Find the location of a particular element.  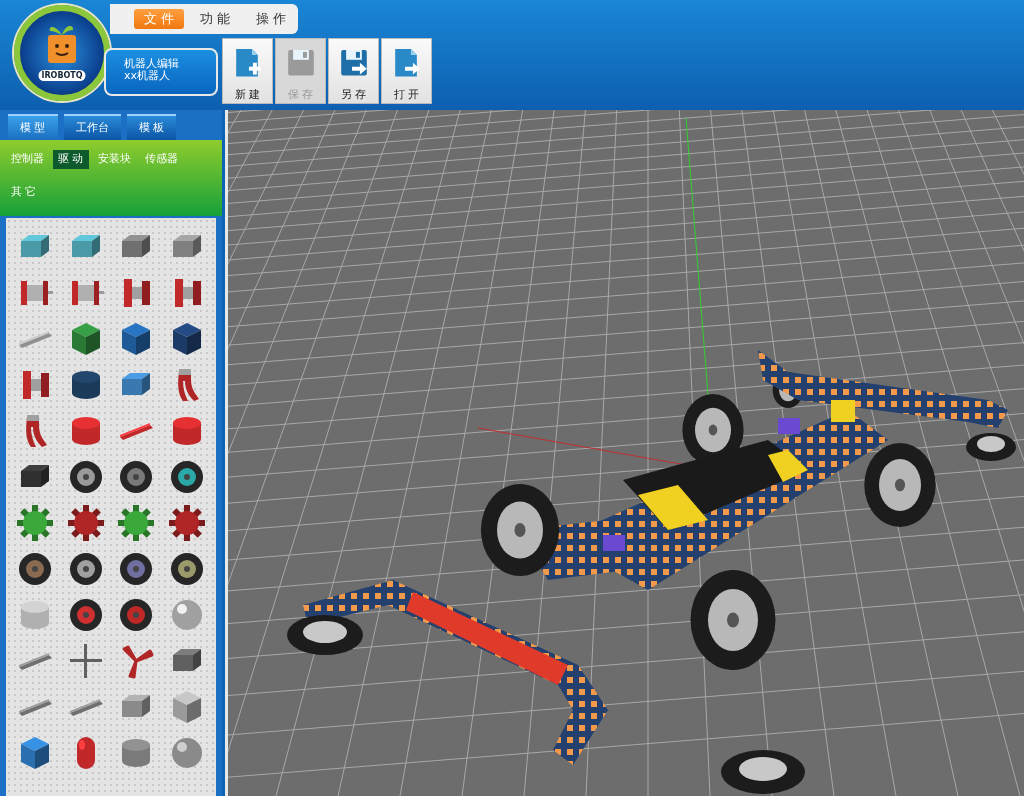

menu-tab: 文 件 is located at coordinates (159, 19).